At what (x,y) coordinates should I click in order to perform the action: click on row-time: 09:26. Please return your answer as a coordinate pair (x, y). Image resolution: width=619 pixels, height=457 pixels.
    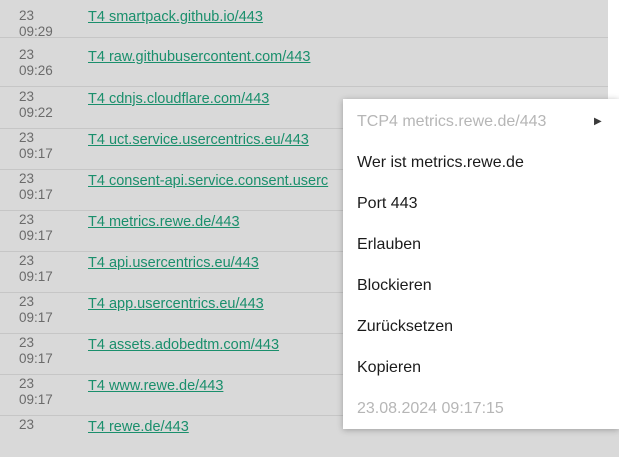
    Looking at the image, I should click on (36, 70).